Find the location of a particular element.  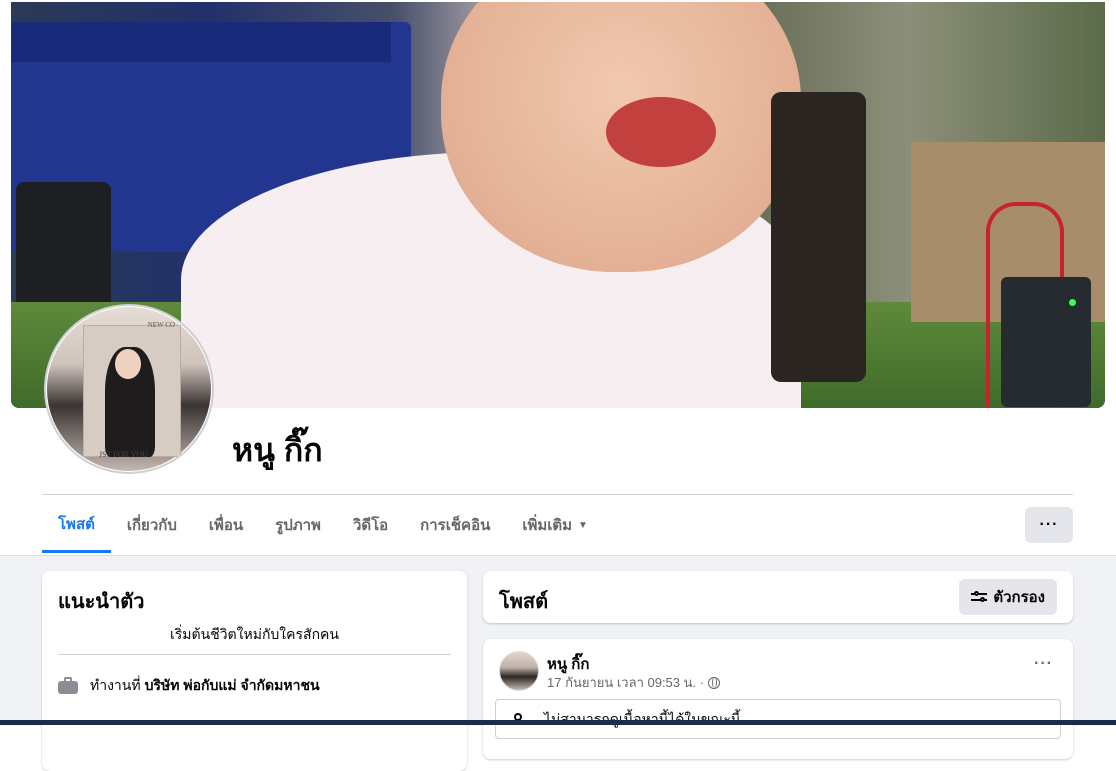

tab-label: โพสต์ is located at coordinates (76, 524).